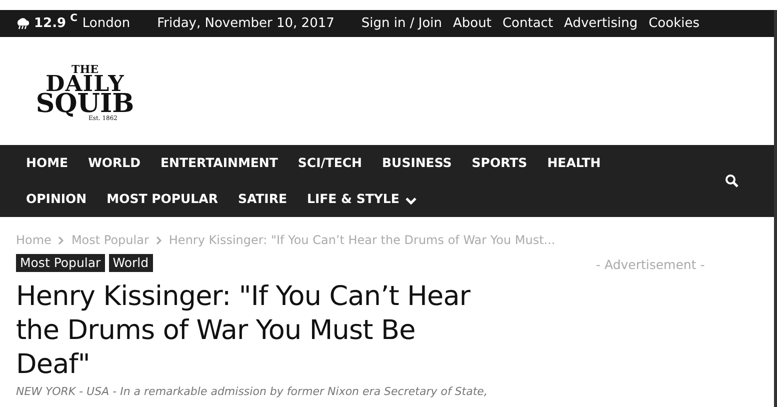  What do you see at coordinates (219, 163) in the screenshot?
I see `nav-item: ENTERTAINMENT` at bounding box center [219, 163].